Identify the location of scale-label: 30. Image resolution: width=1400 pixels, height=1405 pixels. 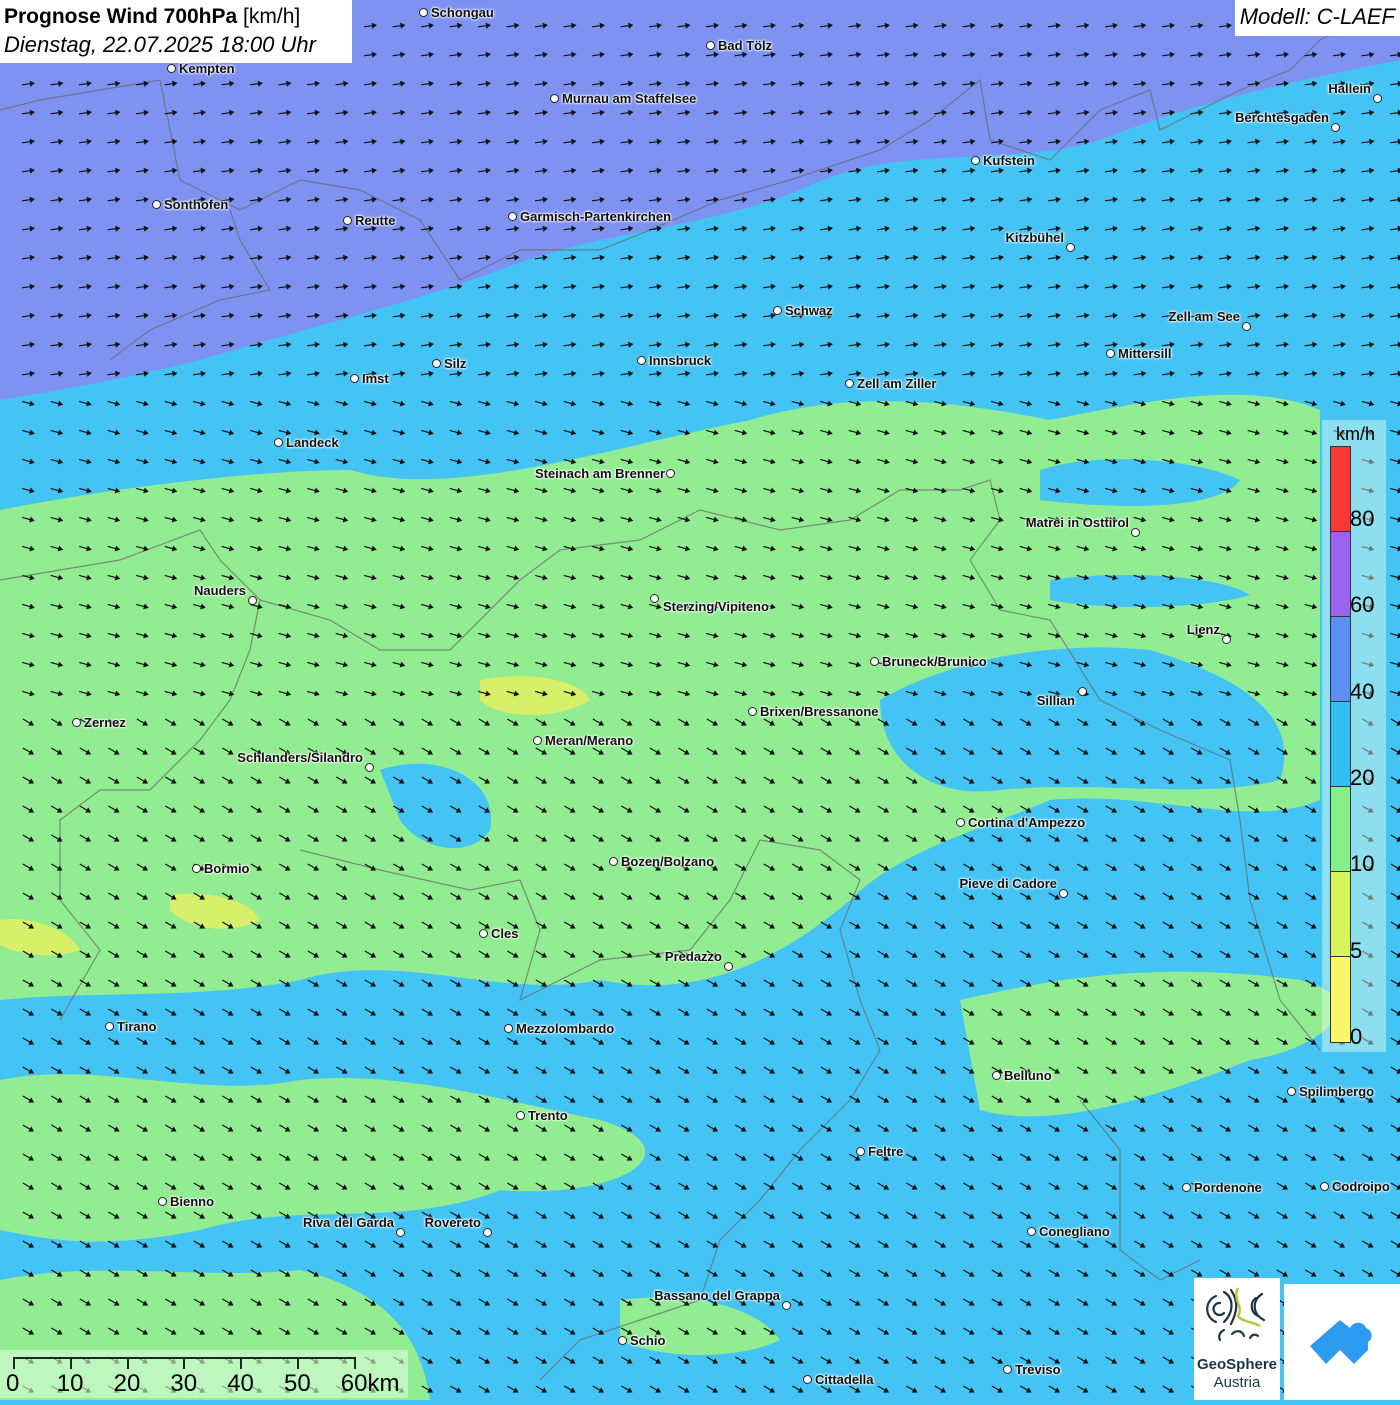
(184, 1383).